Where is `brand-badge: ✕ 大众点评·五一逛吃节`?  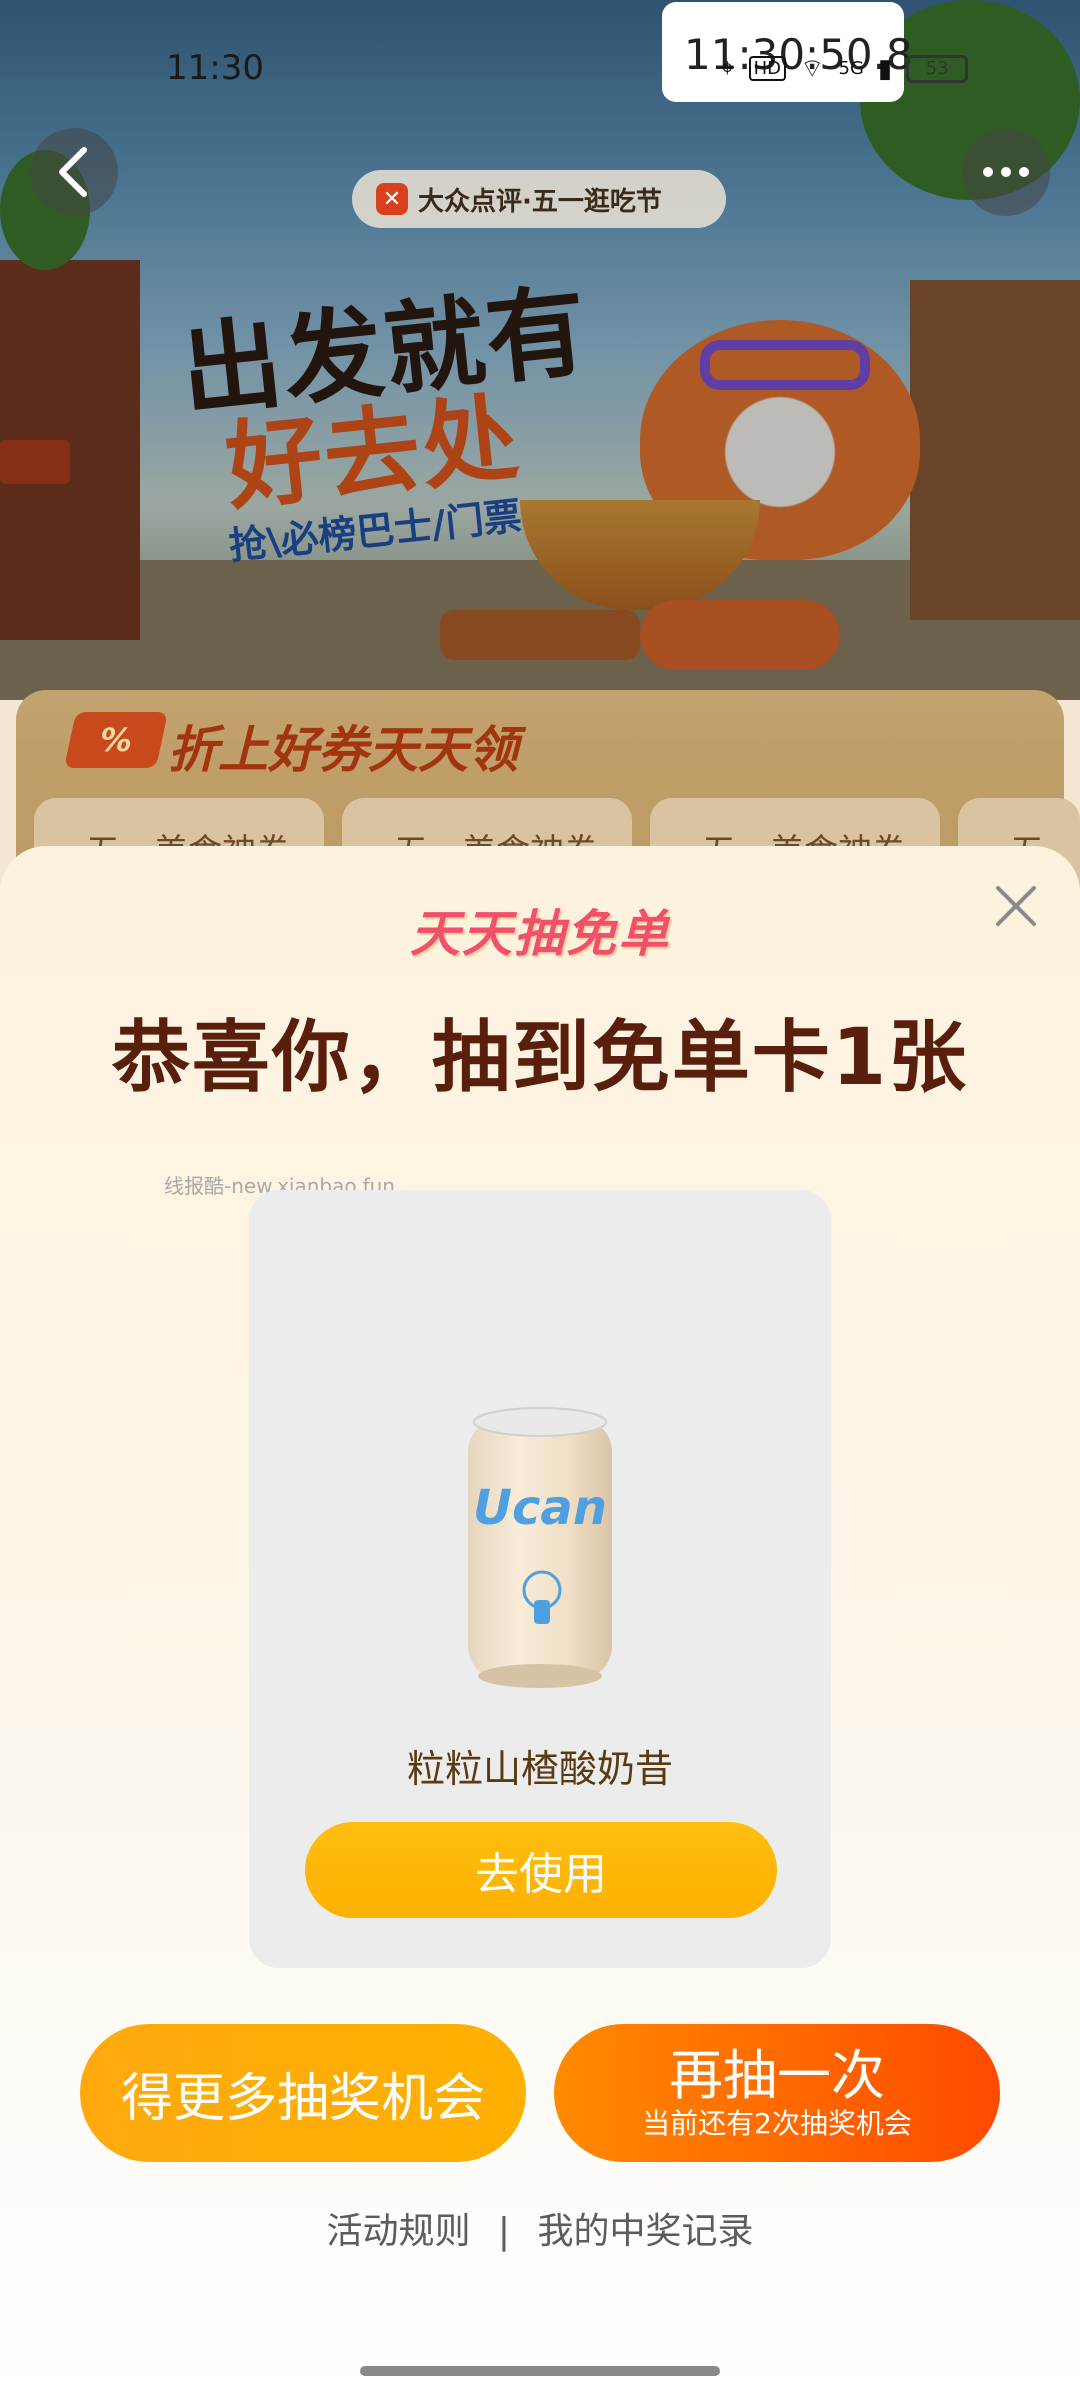 brand-badge: ✕ 大众点评·五一逛吃节 is located at coordinates (539, 199).